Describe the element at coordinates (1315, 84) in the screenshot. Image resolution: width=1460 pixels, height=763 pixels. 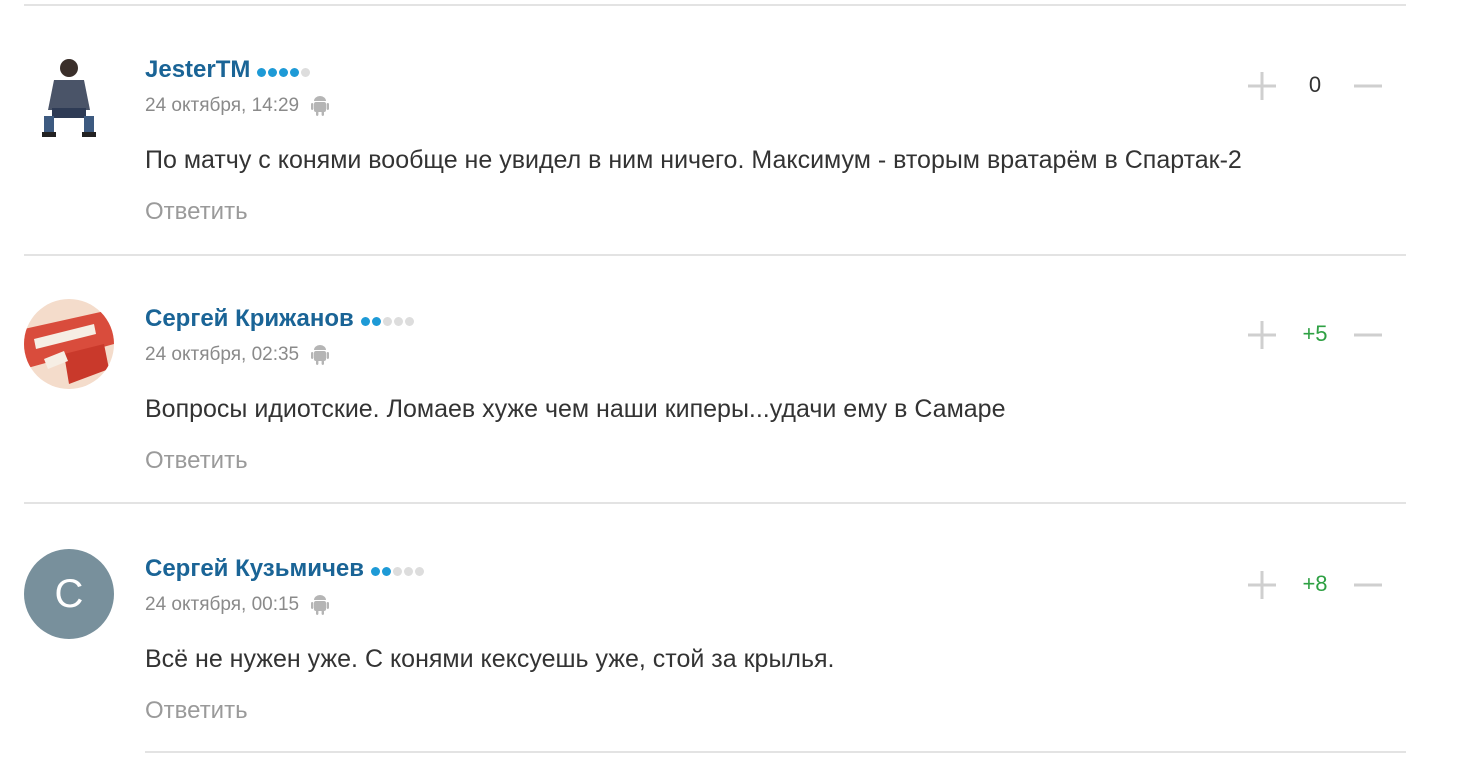
I see `vote-score: 0` at that location.